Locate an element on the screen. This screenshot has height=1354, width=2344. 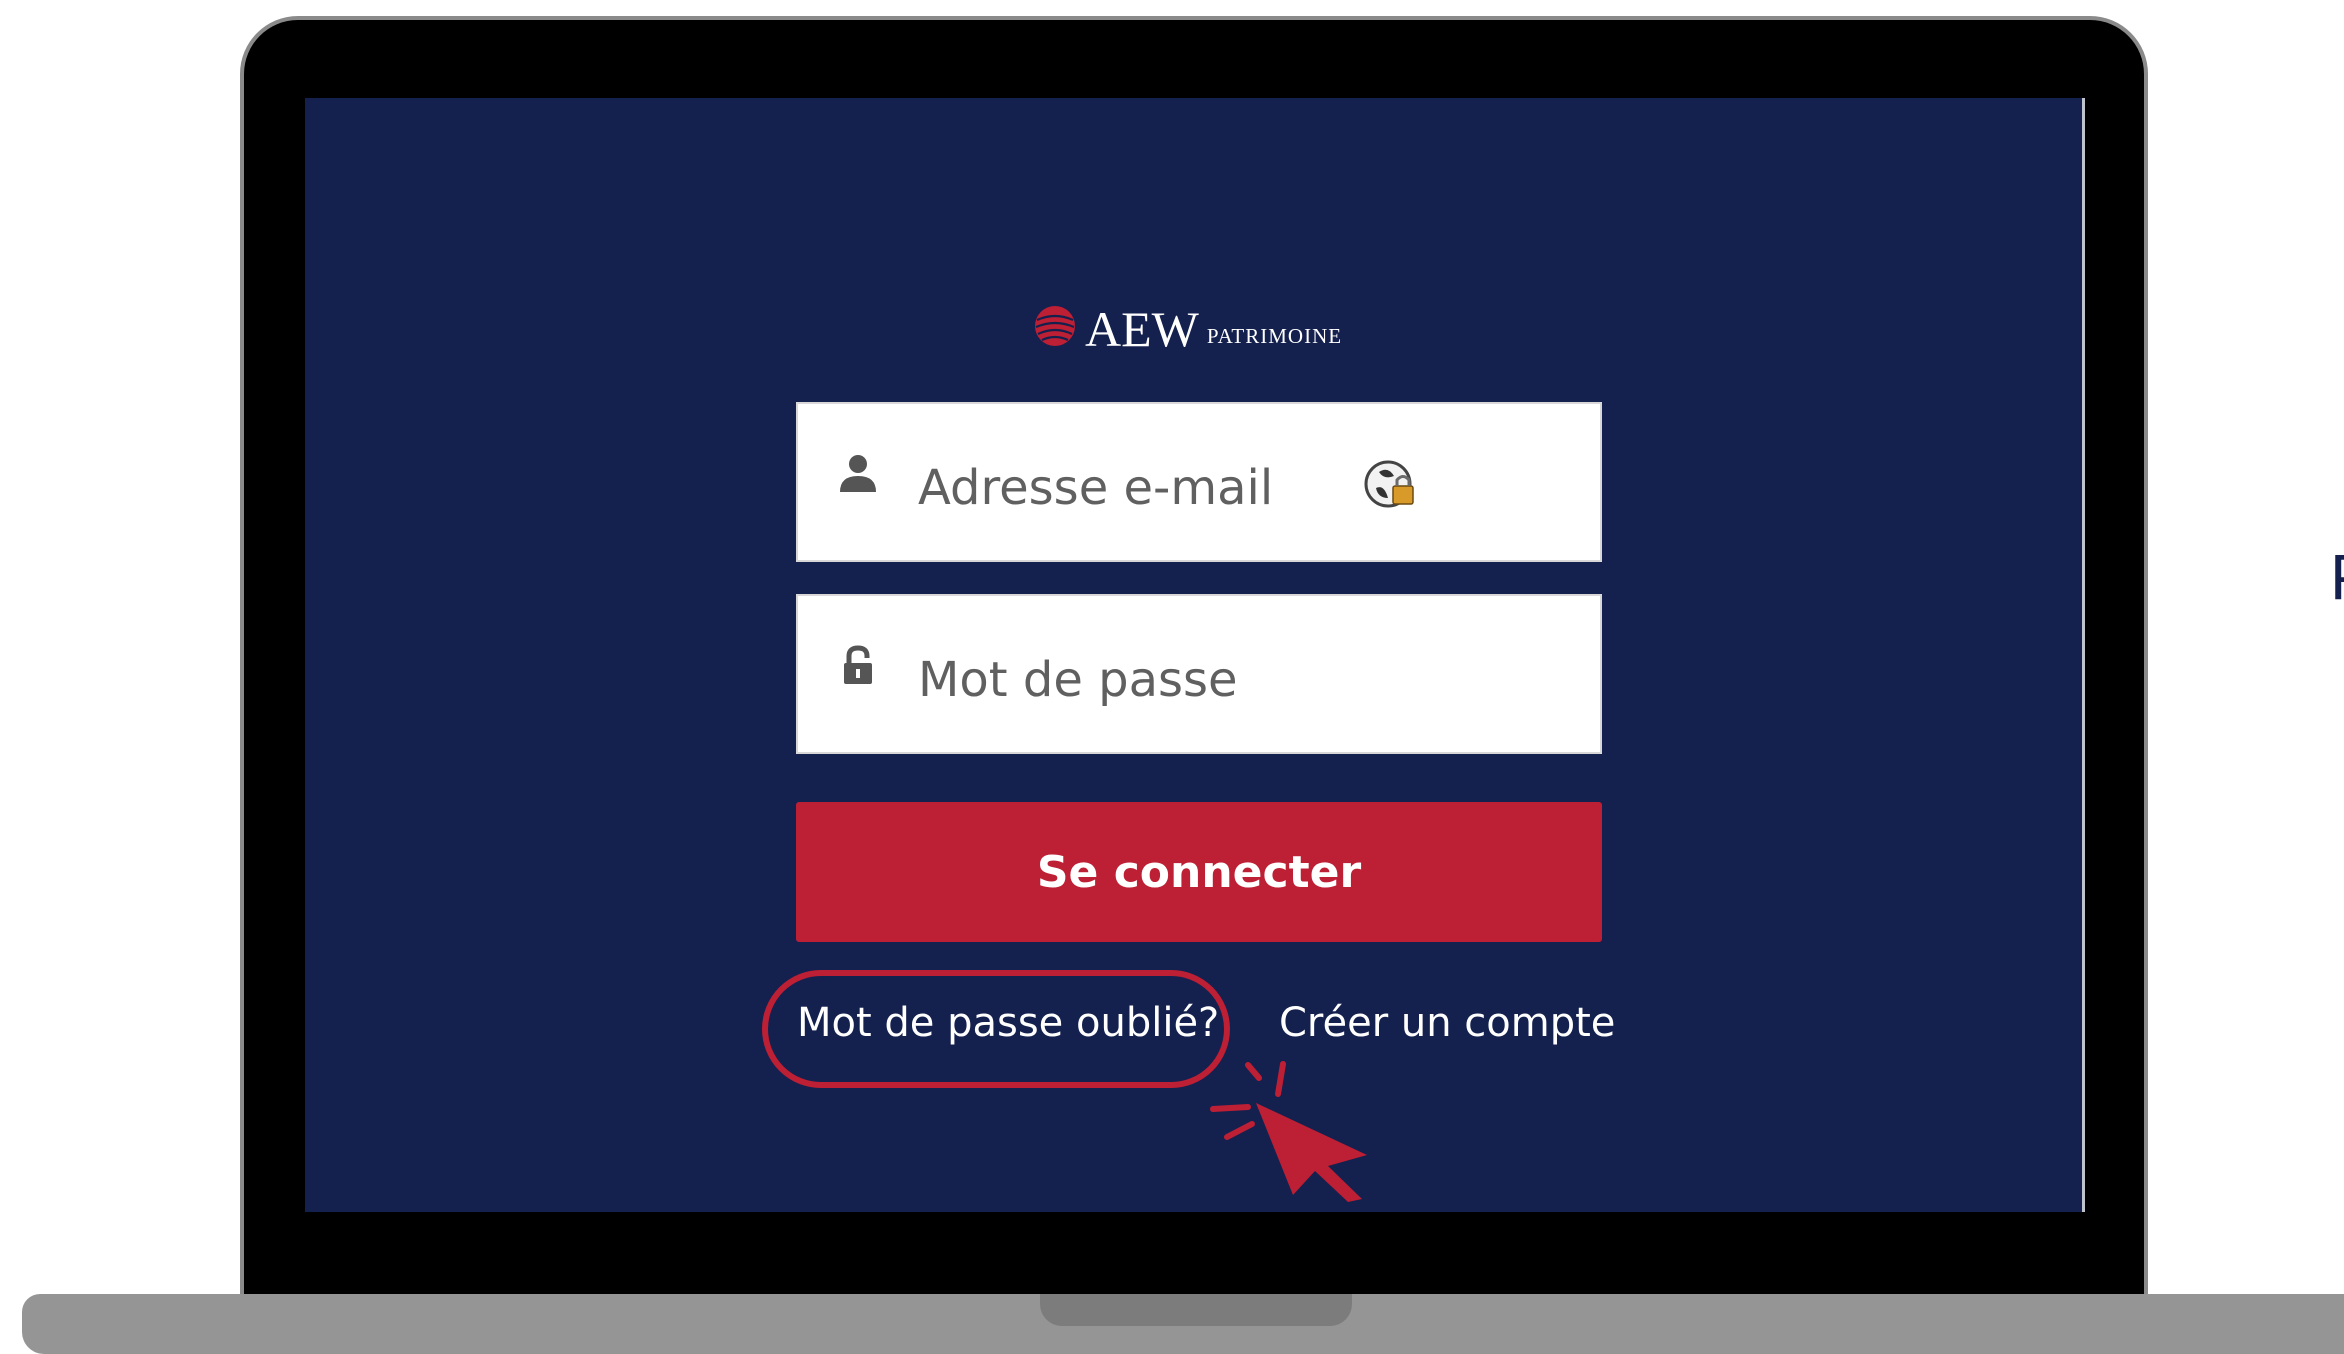
password-field: Mot de passe is located at coordinates (1199, 674).